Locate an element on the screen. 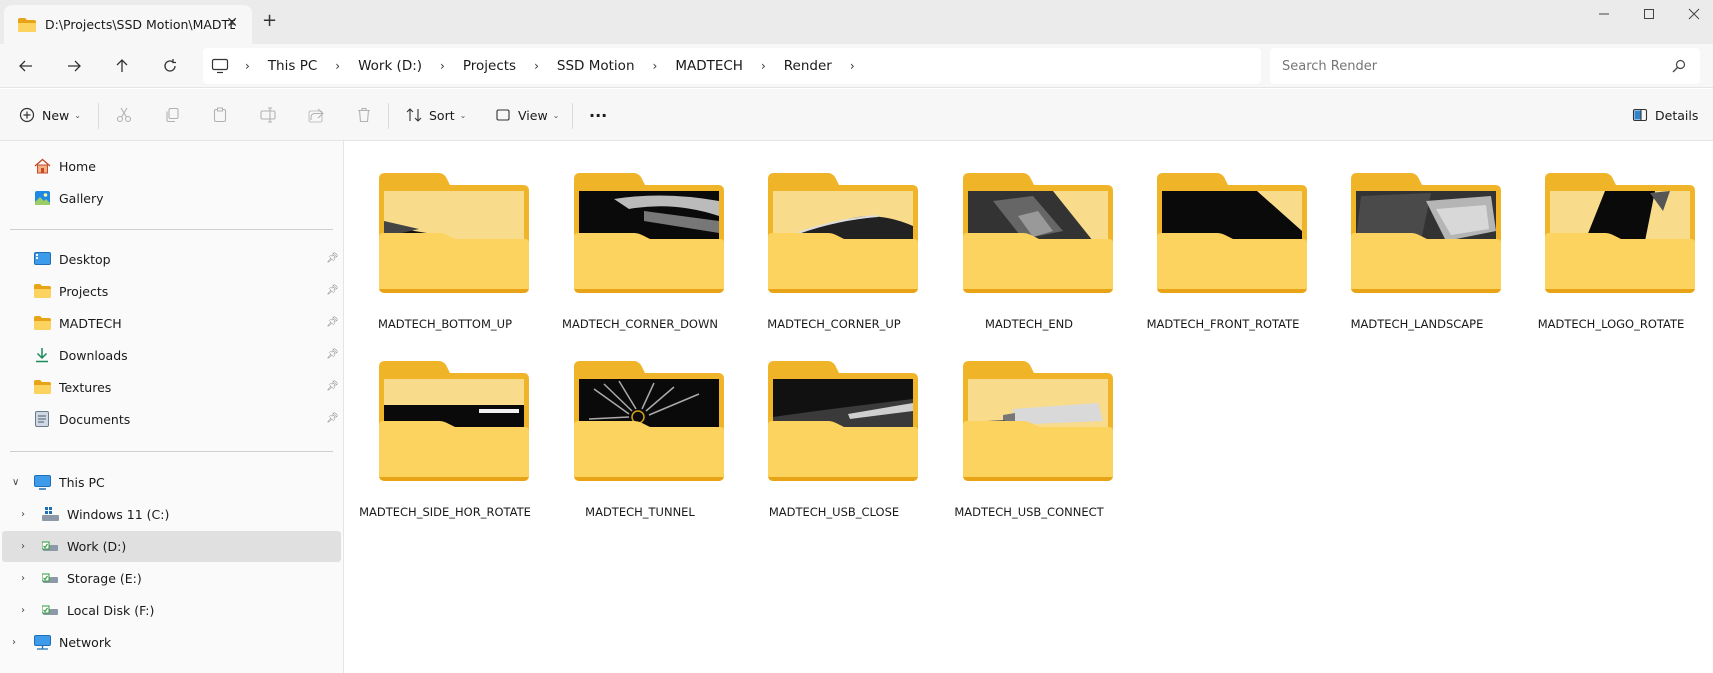  folder-tile: MADTECH_USB_CONNECT is located at coordinates (1029, 424).